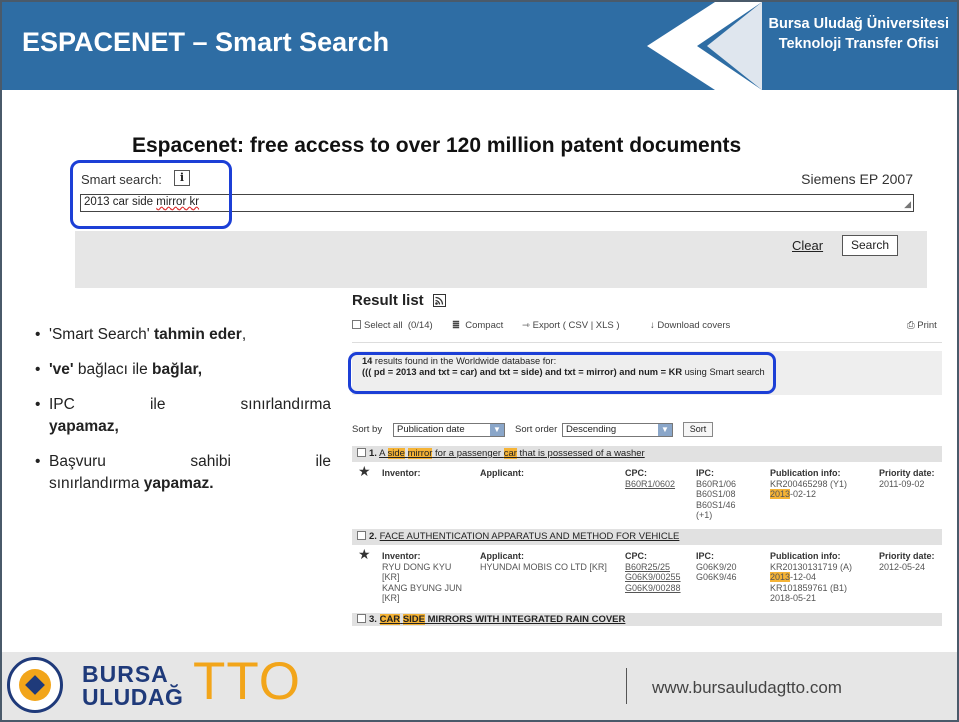  I want to click on bullet-item: 'Smart Search' tahmin eder,, so click(183, 335).